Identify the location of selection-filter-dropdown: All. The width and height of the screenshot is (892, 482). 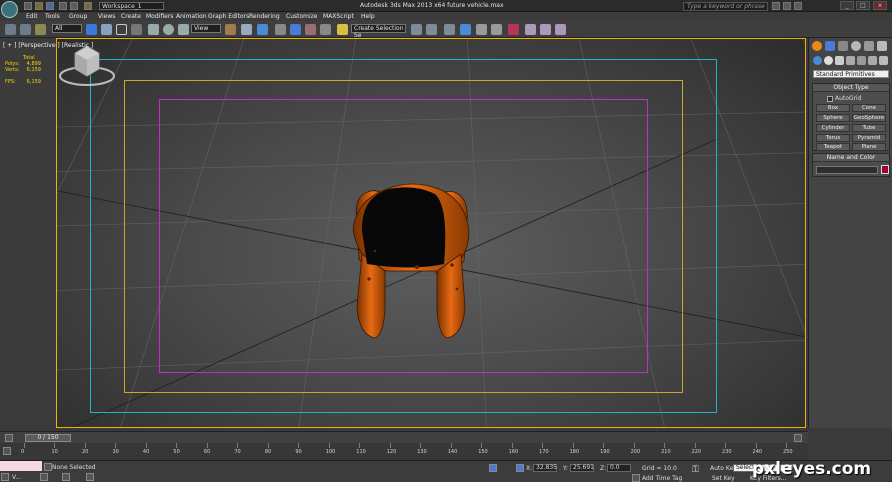
(67, 28).